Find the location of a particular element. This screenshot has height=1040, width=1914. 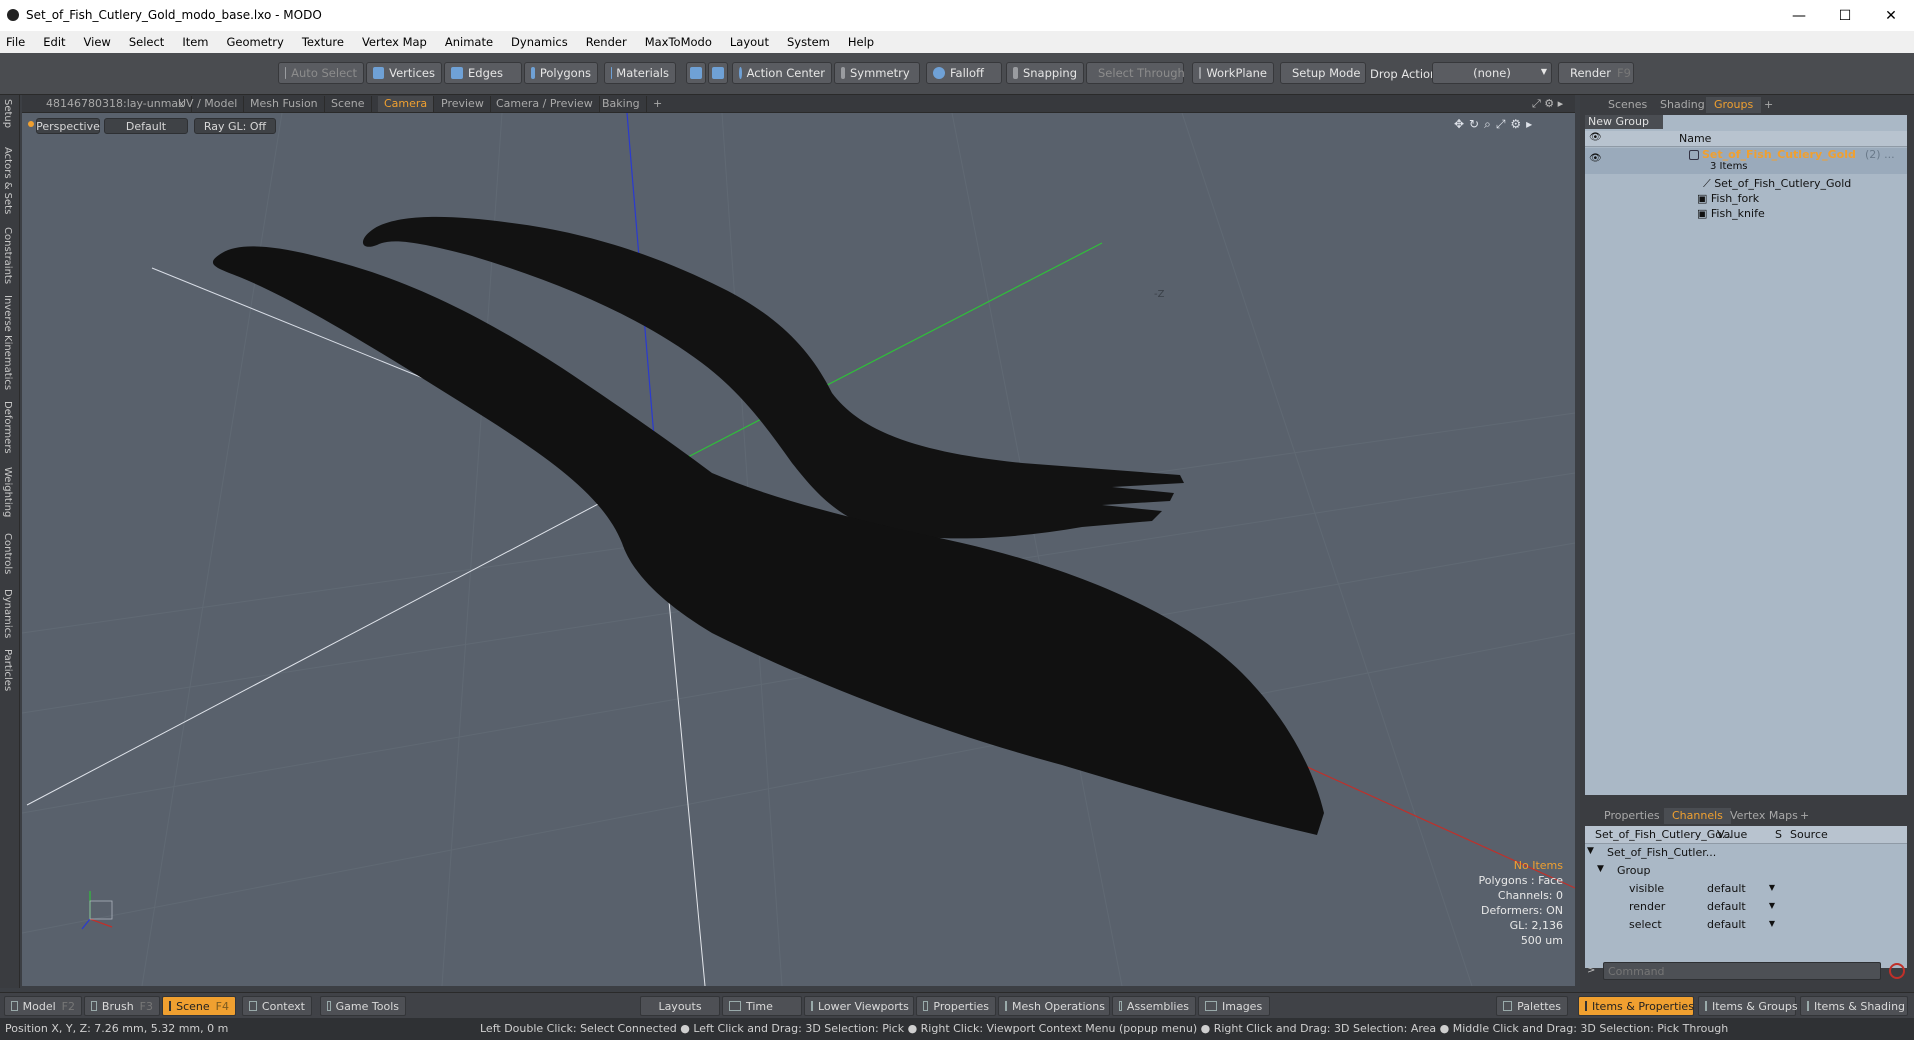

images-button: Images is located at coordinates (1234, 1006).